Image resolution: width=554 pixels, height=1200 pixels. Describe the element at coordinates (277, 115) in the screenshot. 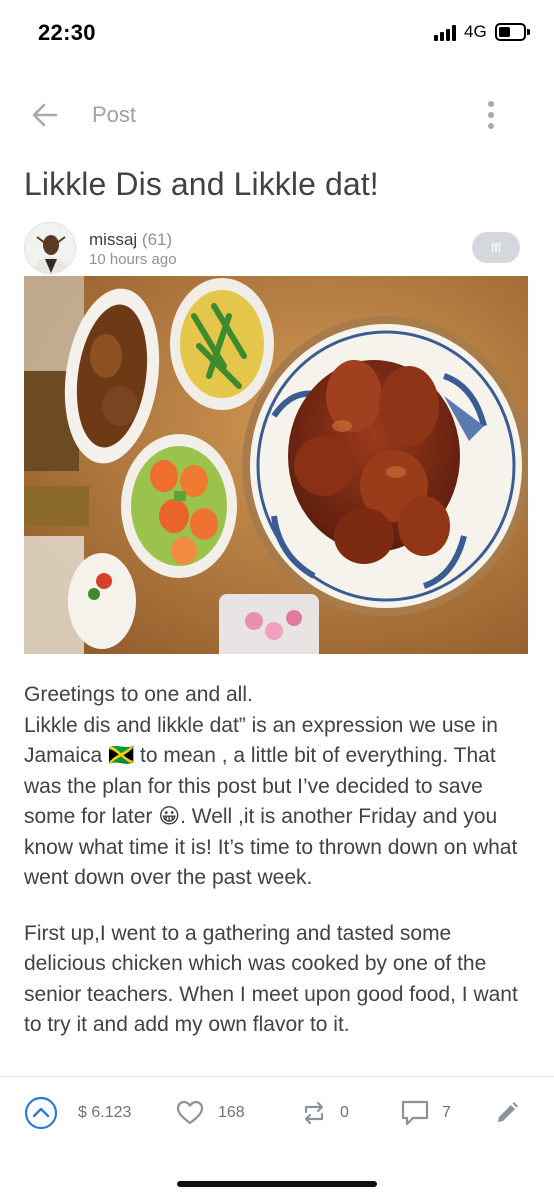

I see `app-header: Post` at that location.